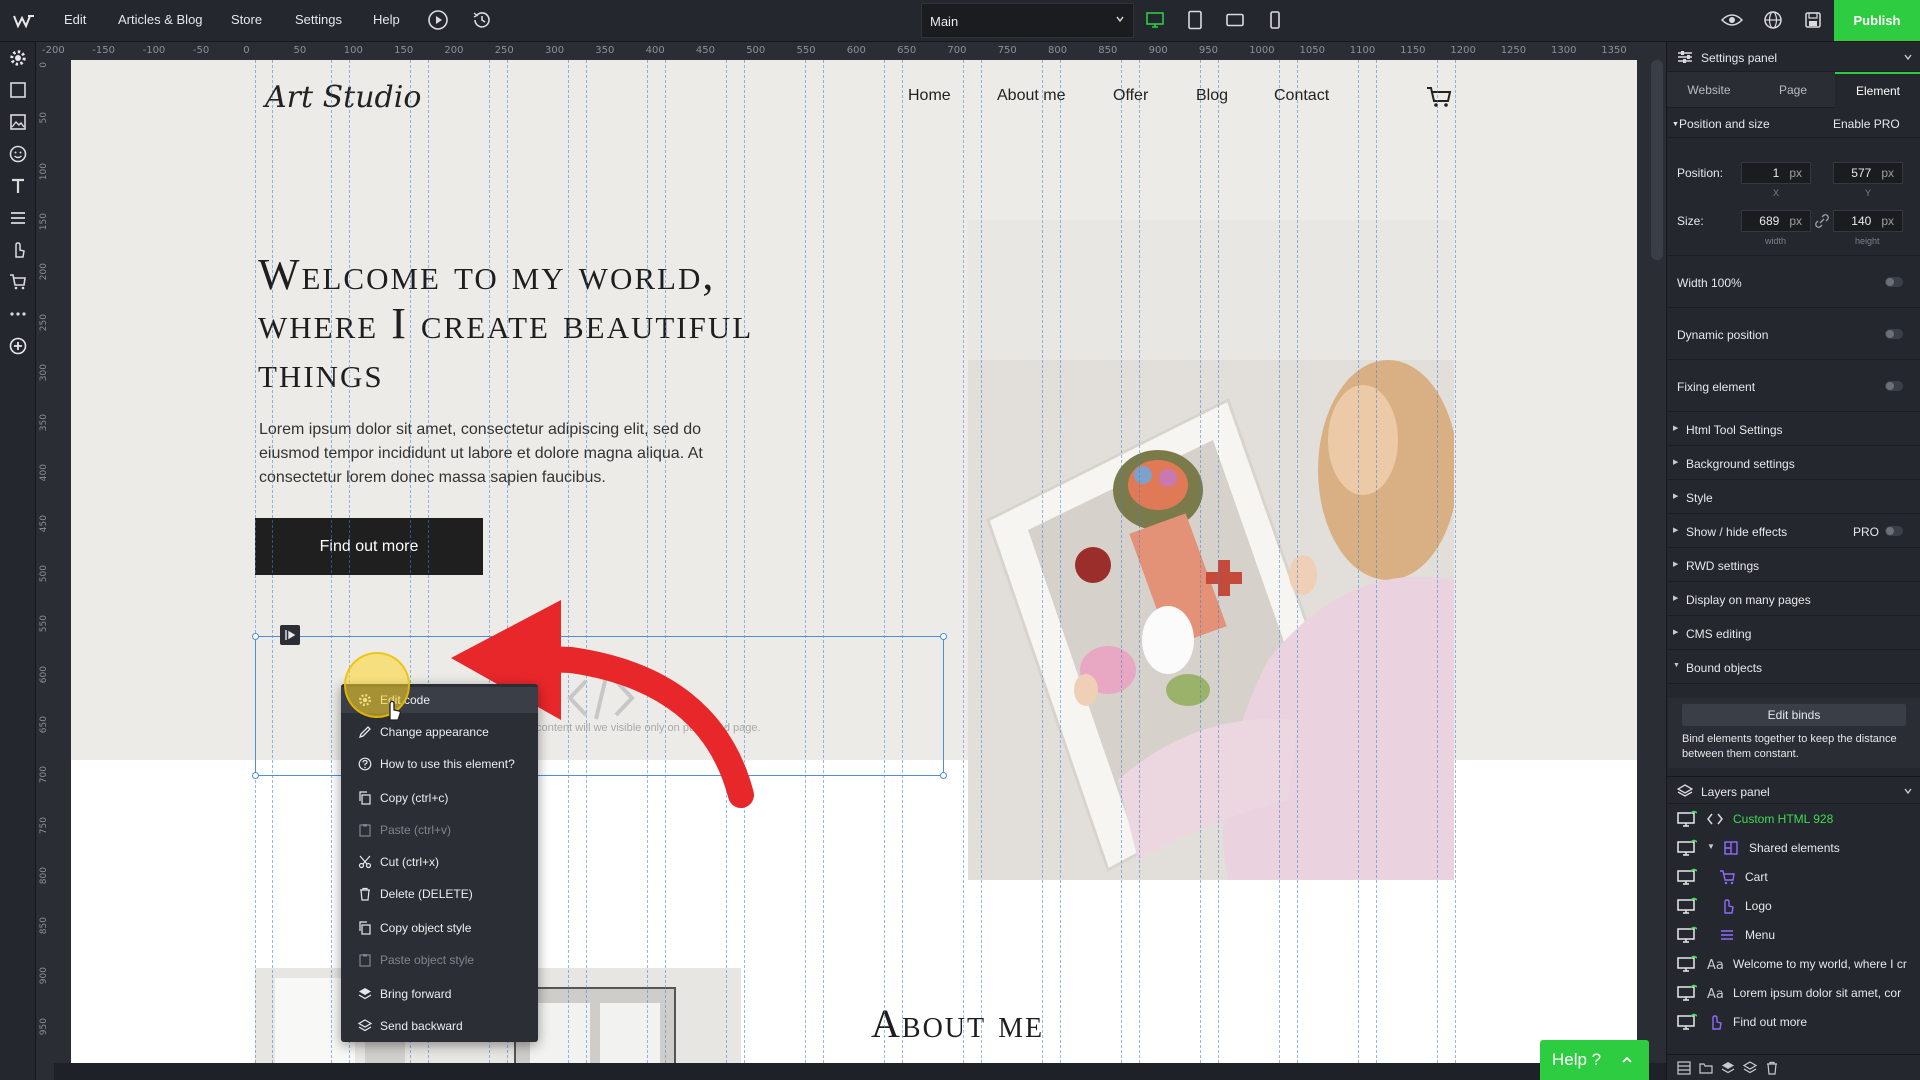 Image resolution: width=1920 pixels, height=1080 pixels. Describe the element at coordinates (1793, 847) in the screenshot. I see `layer-row: ▼ Shared elements` at that location.